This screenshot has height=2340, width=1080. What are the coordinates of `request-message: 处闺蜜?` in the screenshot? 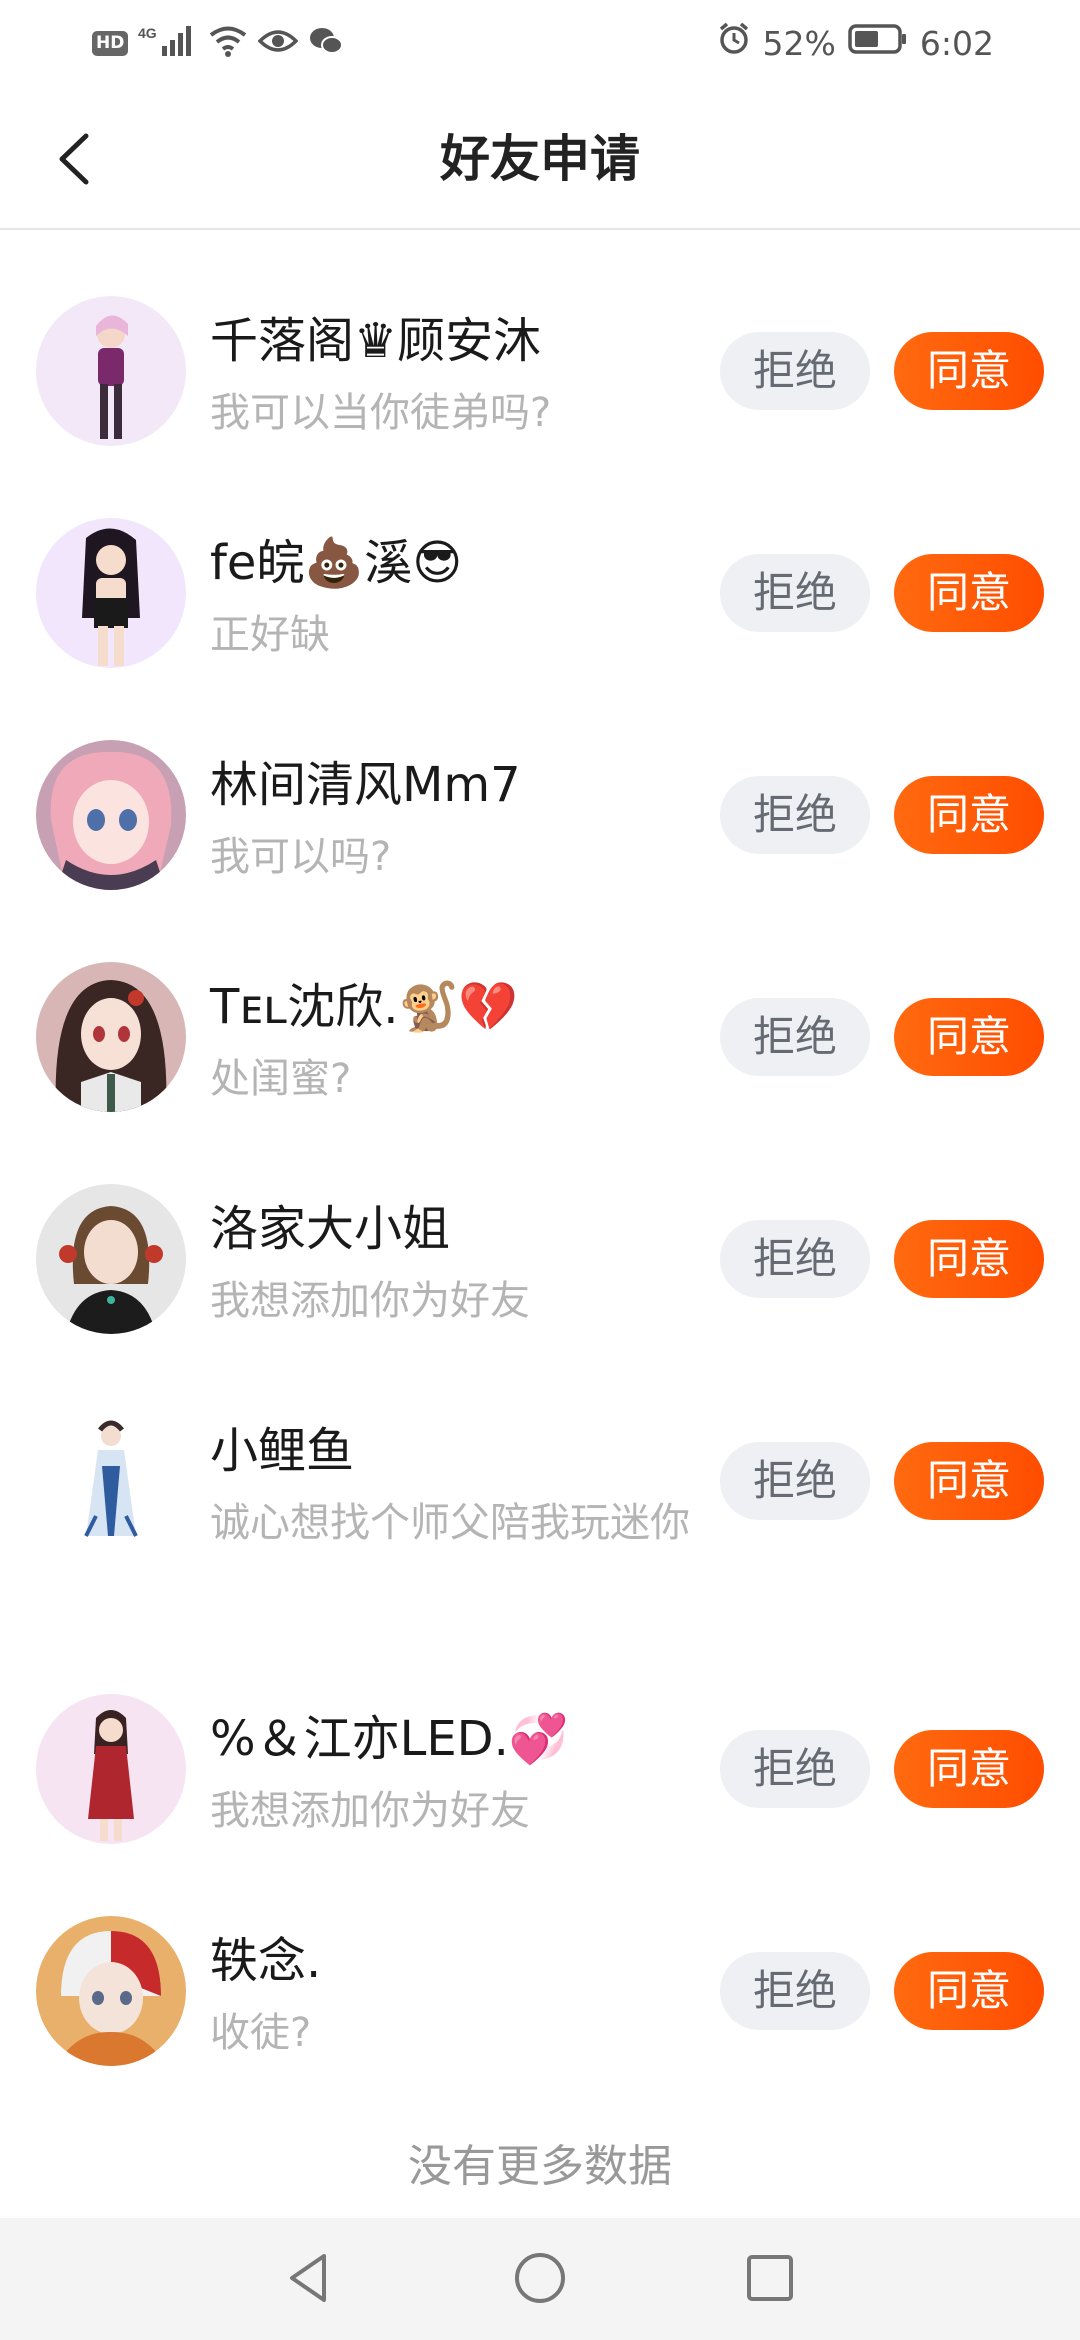 It's located at (281, 1079).